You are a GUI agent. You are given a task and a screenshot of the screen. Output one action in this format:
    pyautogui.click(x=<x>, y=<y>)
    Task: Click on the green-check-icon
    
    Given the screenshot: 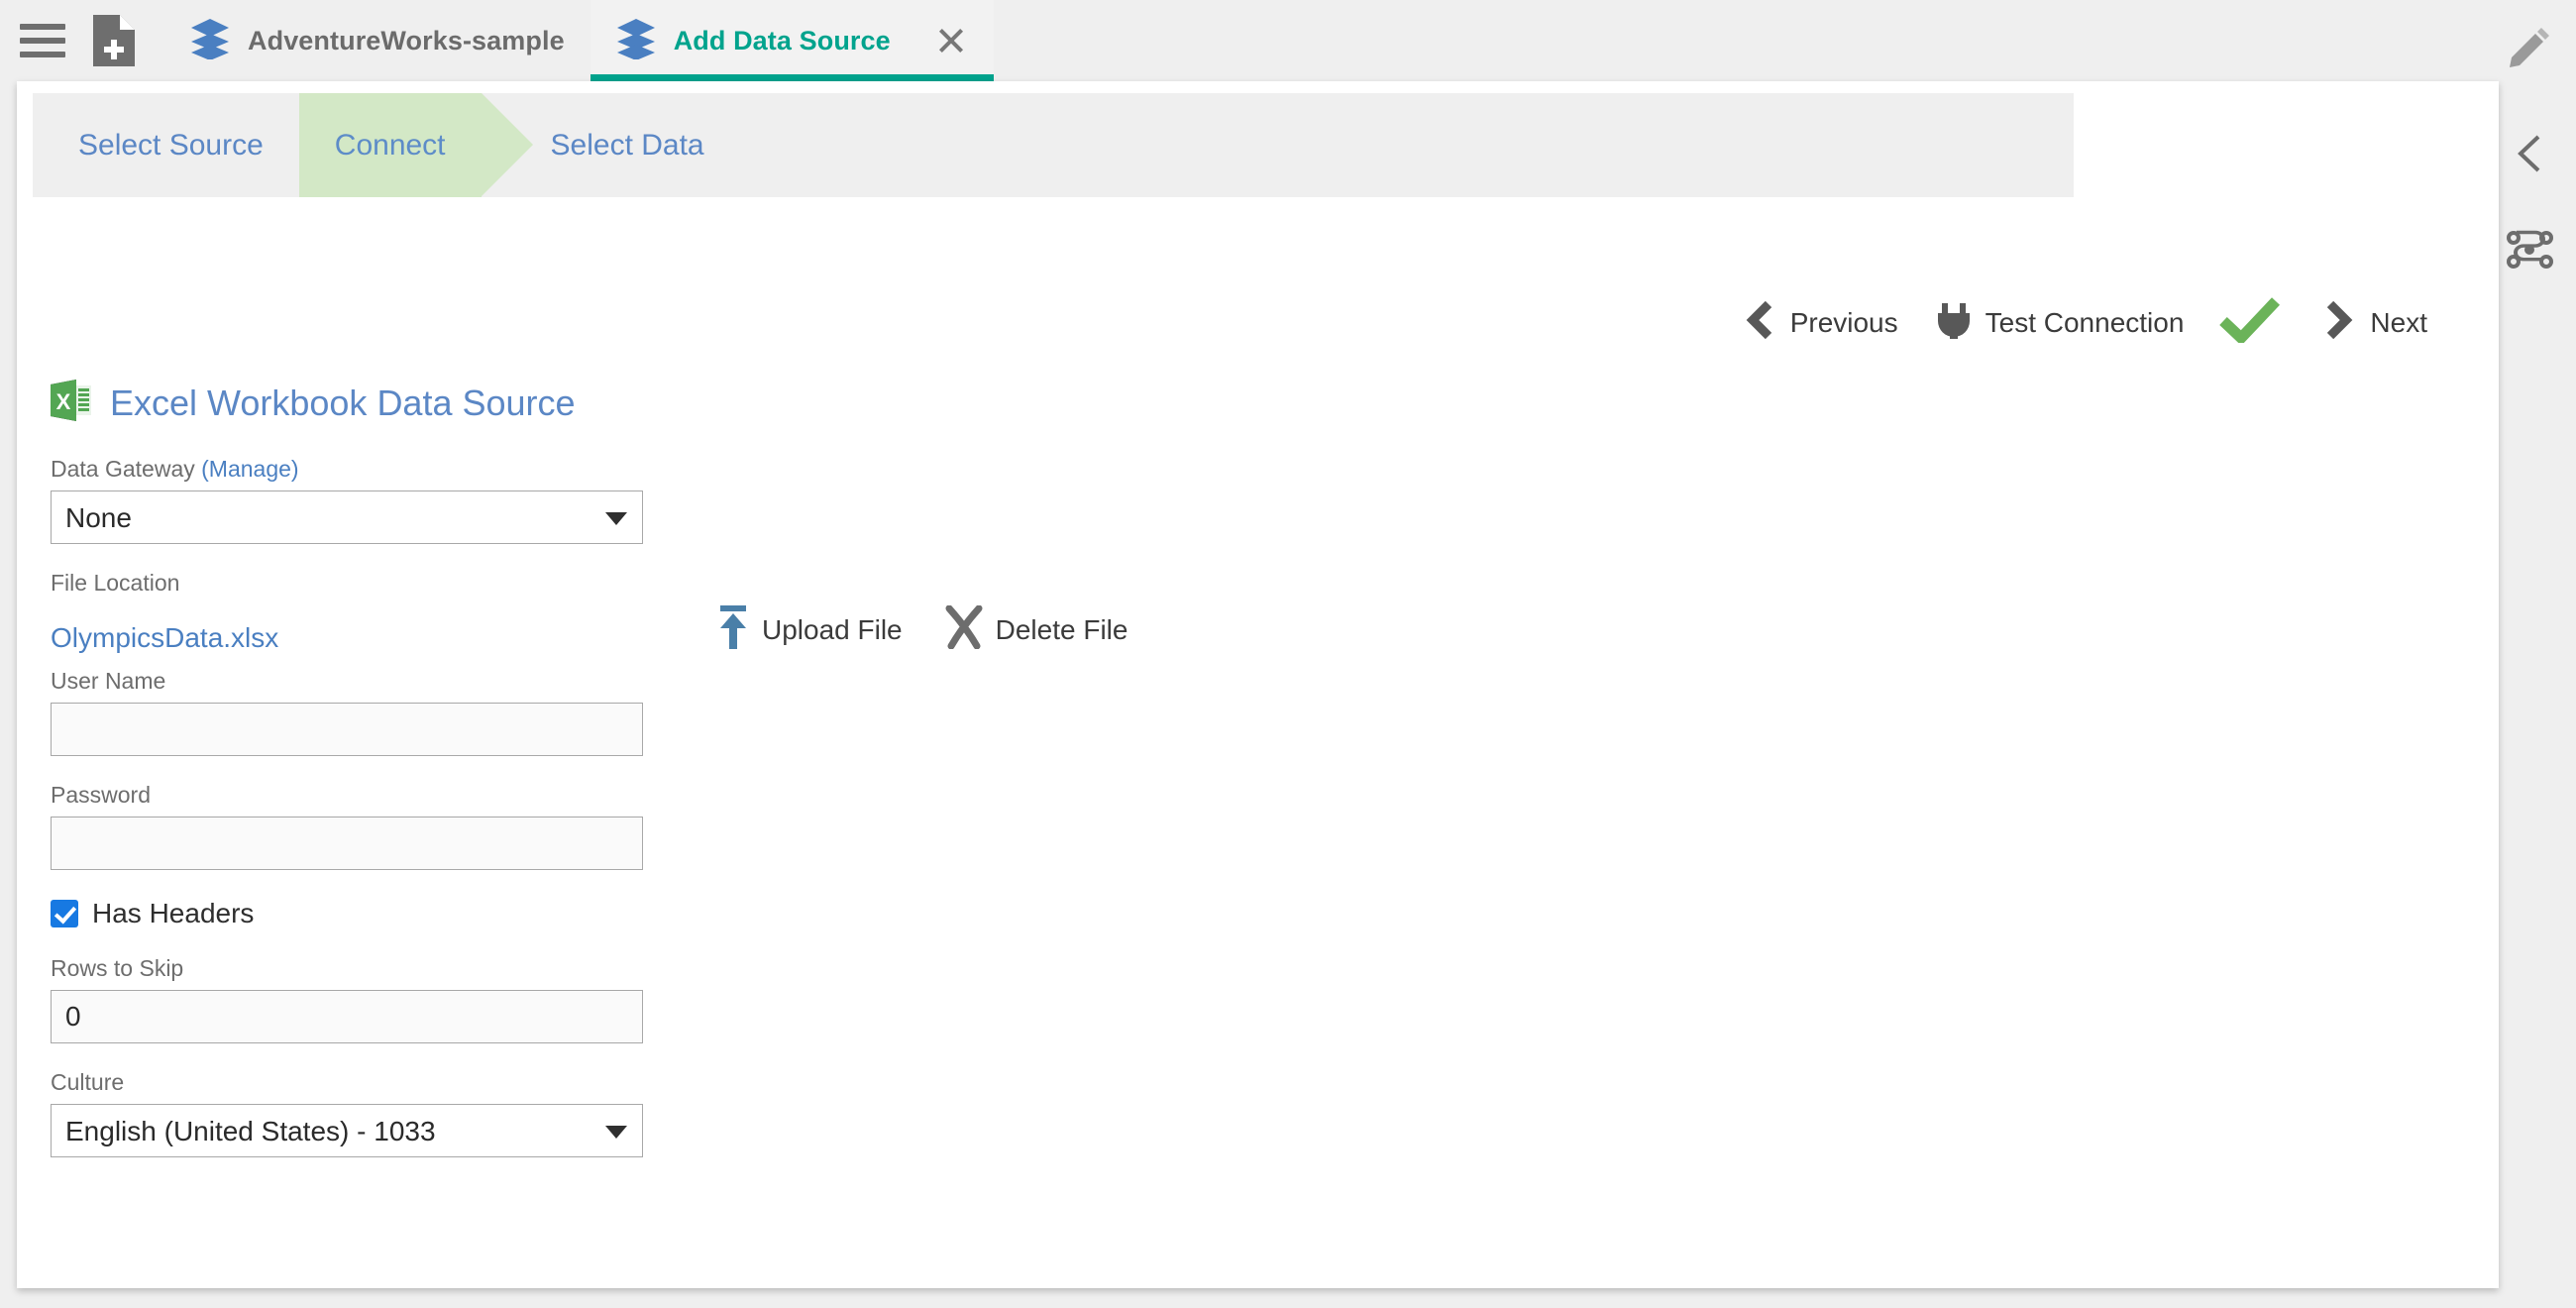 What is the action you would take?
    pyautogui.click(x=2250, y=322)
    